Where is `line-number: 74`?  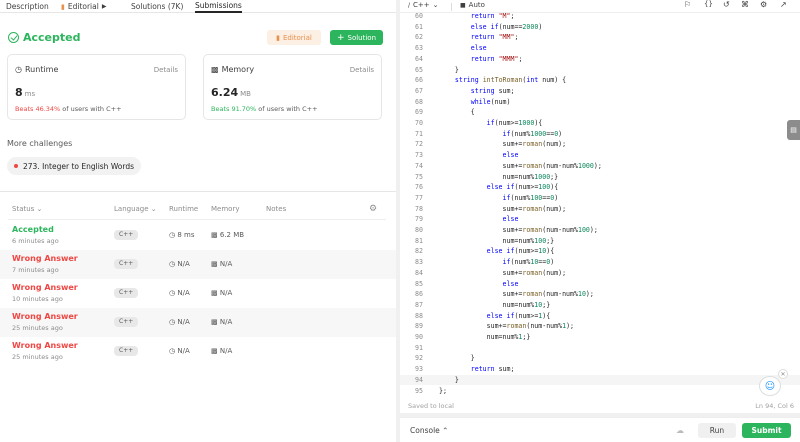
line-number: 74 is located at coordinates (419, 165).